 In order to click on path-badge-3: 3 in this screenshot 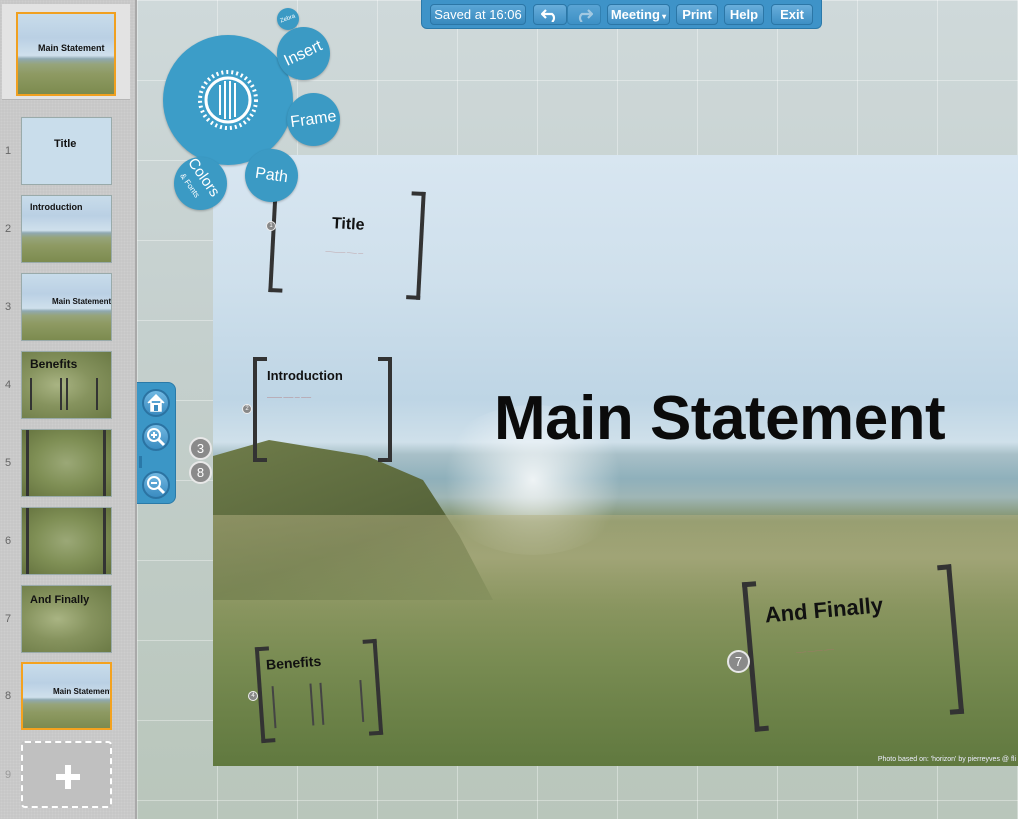, I will do `click(200, 448)`.